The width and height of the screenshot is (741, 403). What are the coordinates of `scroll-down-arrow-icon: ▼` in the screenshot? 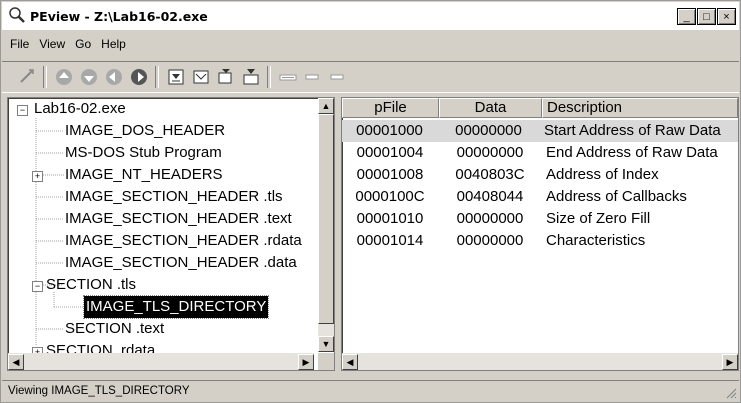 It's located at (326, 344).